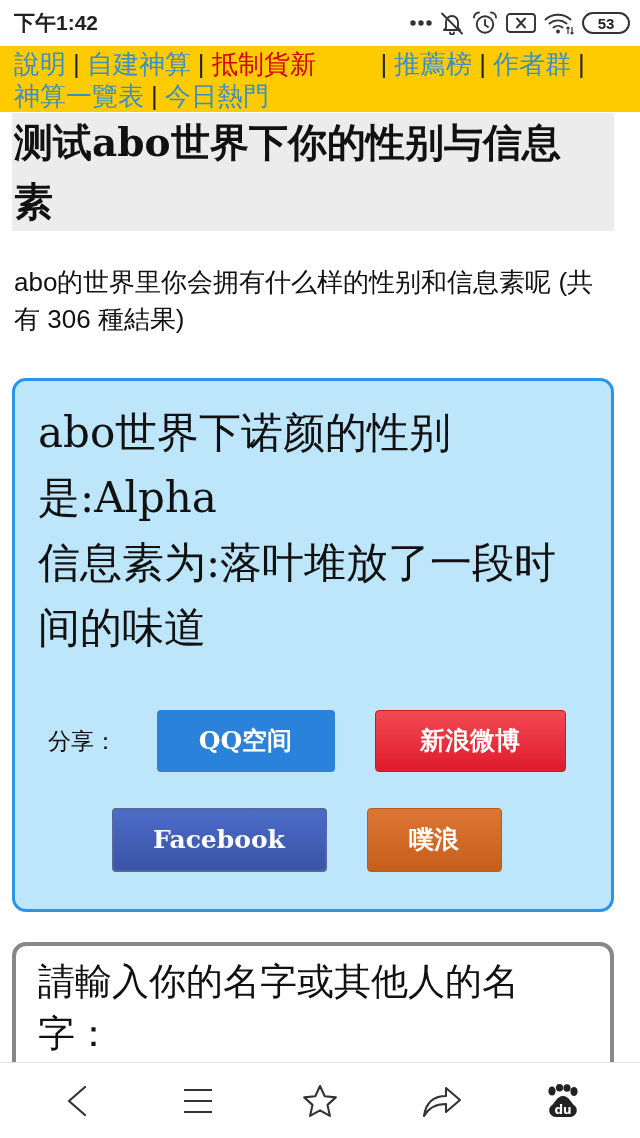  I want to click on more-dots-icon, so click(421, 23).